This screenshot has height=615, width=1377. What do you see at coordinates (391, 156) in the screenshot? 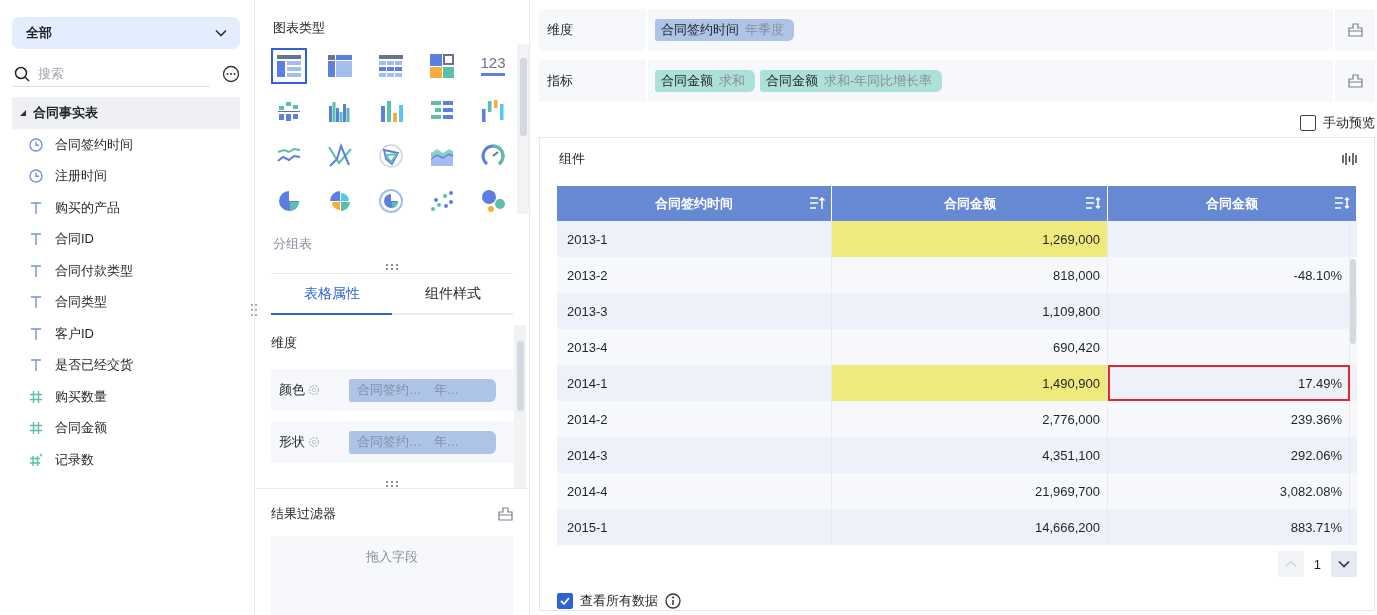
I see `radar-chart-icon` at bounding box center [391, 156].